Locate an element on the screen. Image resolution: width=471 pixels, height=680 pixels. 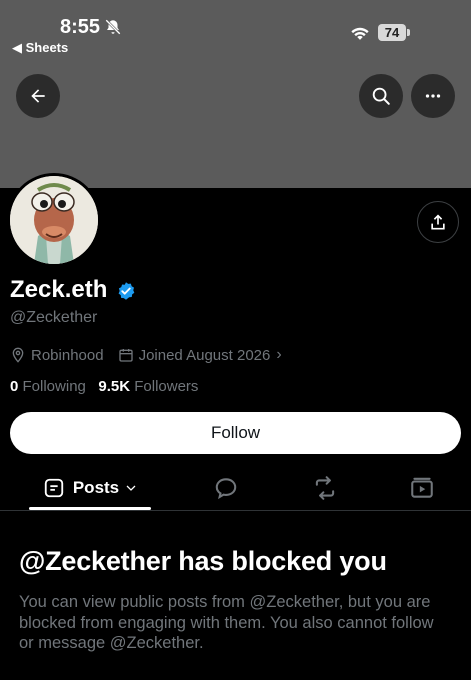
following-label: Following is located at coordinates (52, 386).